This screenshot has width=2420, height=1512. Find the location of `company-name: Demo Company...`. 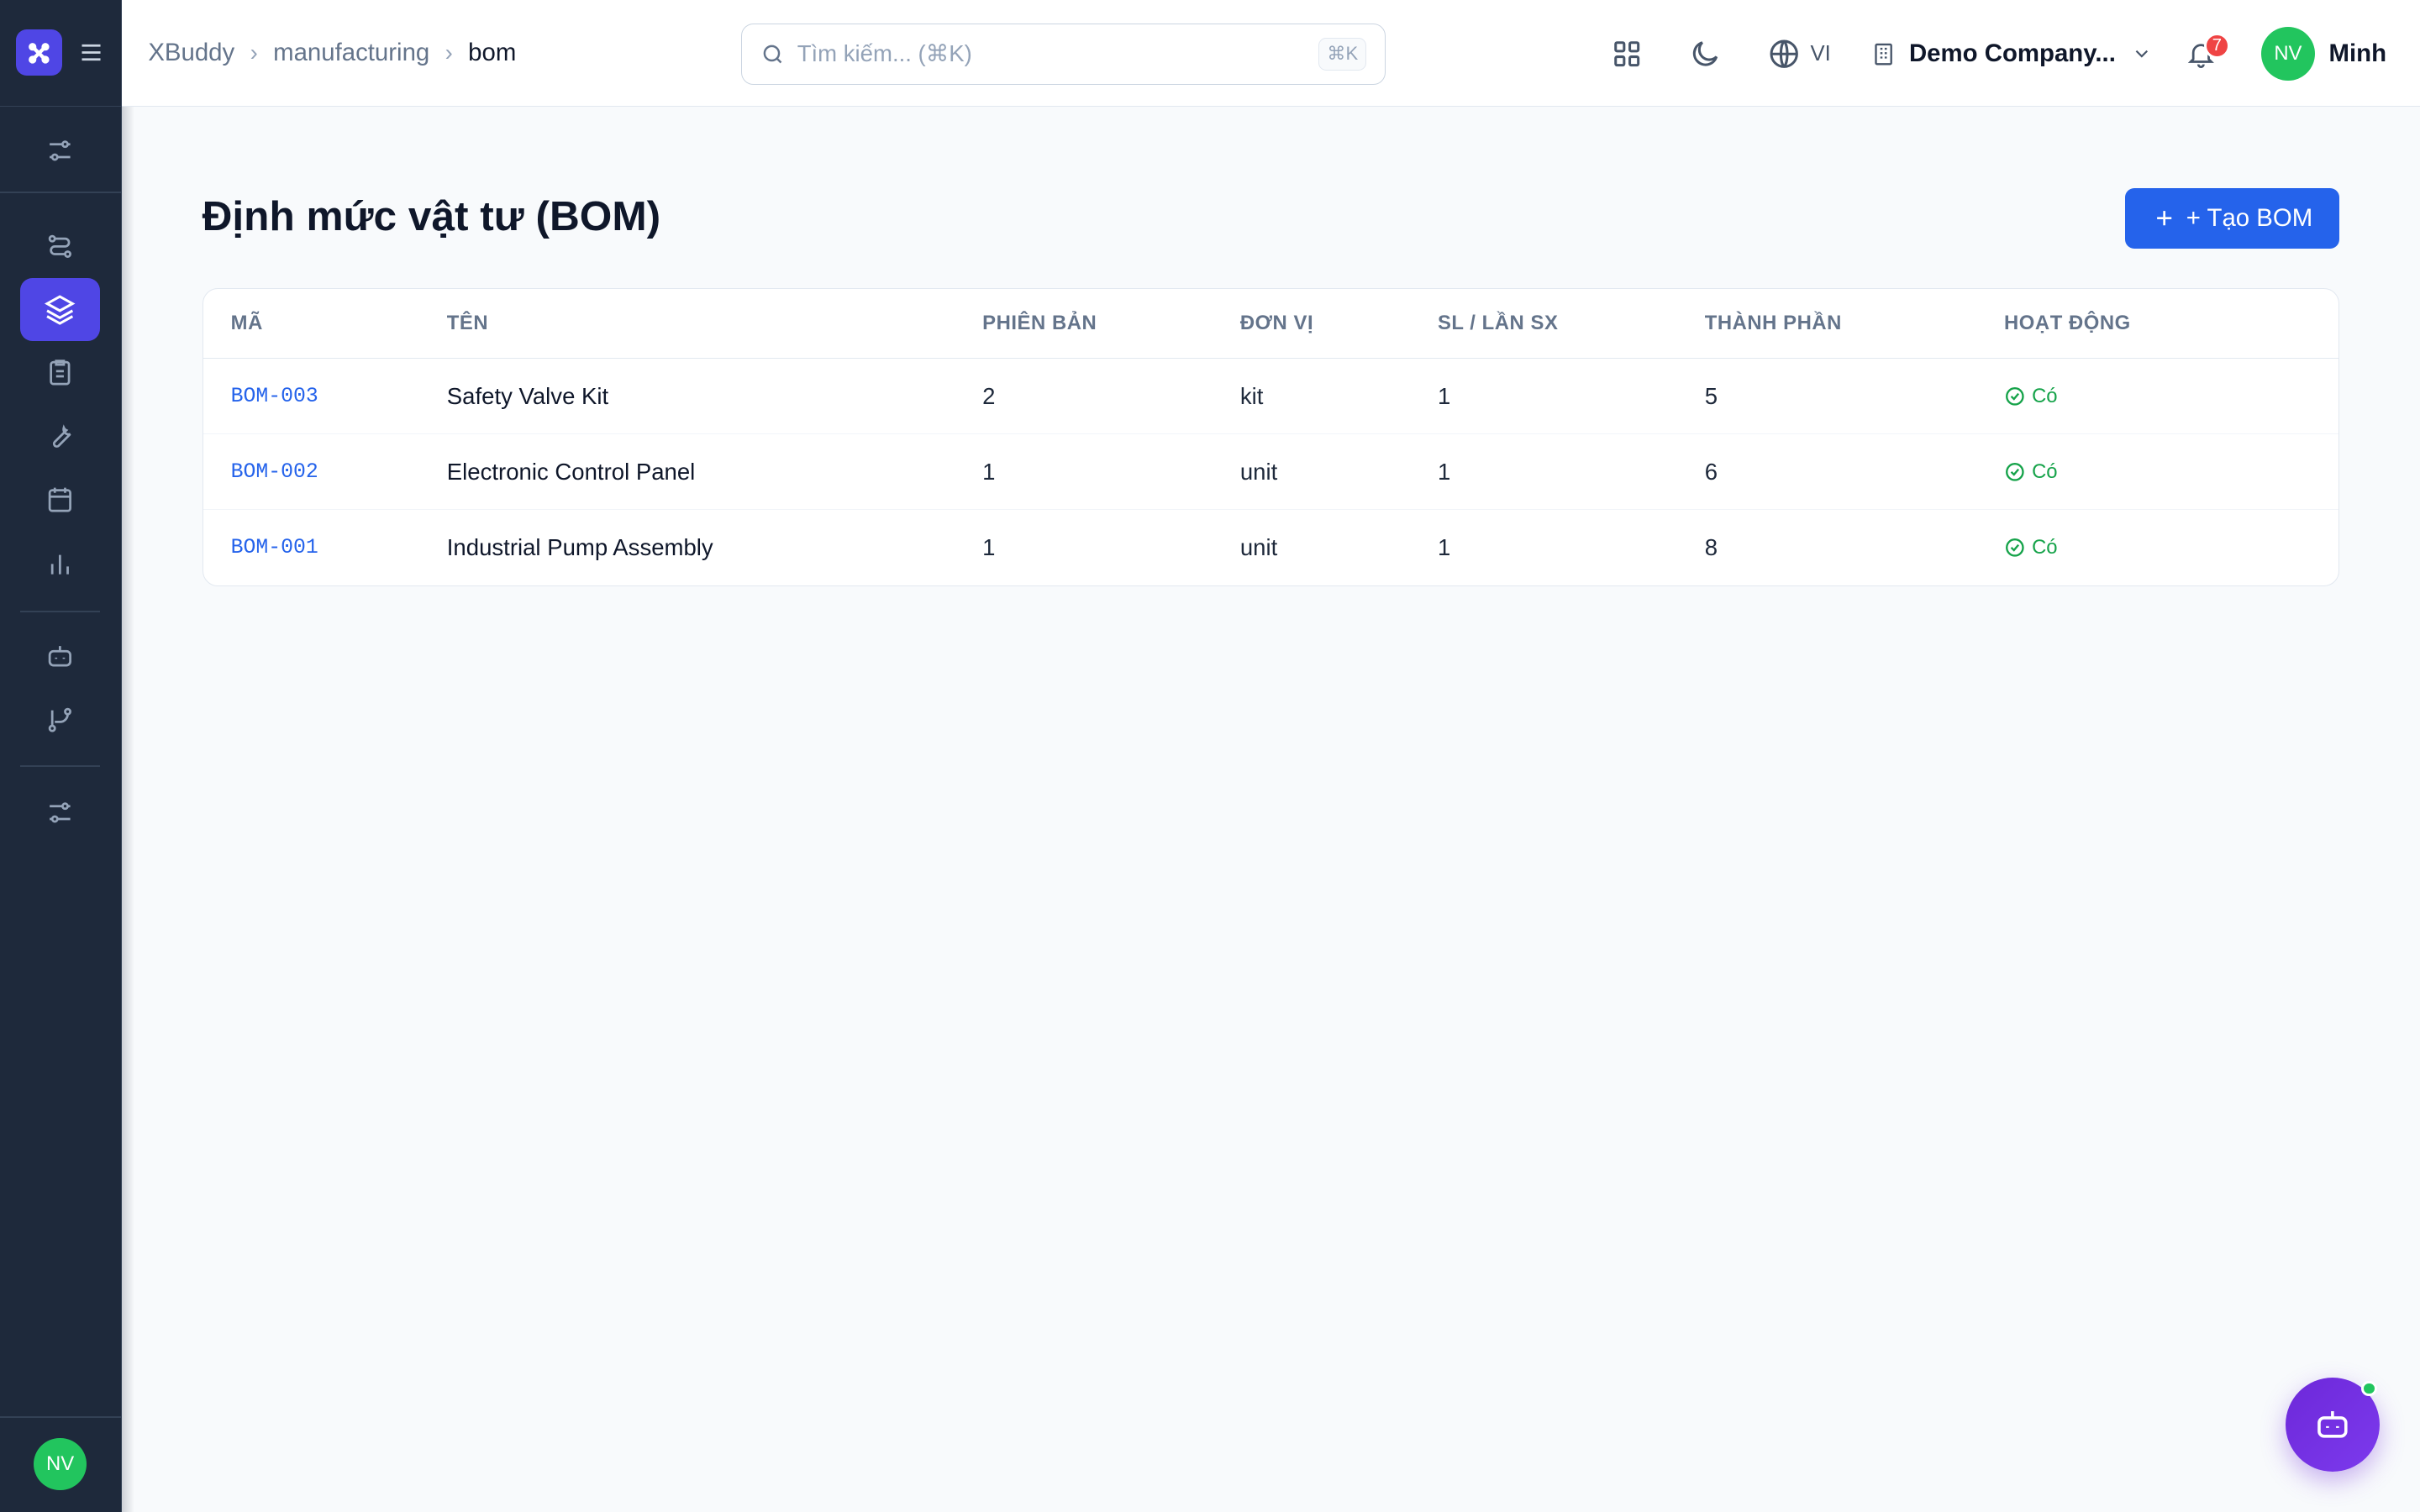

company-name: Demo Company... is located at coordinates (2012, 53).